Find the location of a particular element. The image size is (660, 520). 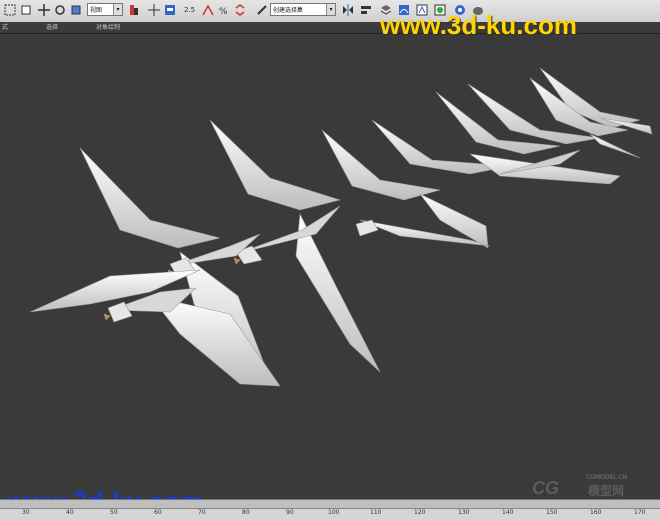

viewport-dropdown: 视图 ▾ is located at coordinates (105, 9).